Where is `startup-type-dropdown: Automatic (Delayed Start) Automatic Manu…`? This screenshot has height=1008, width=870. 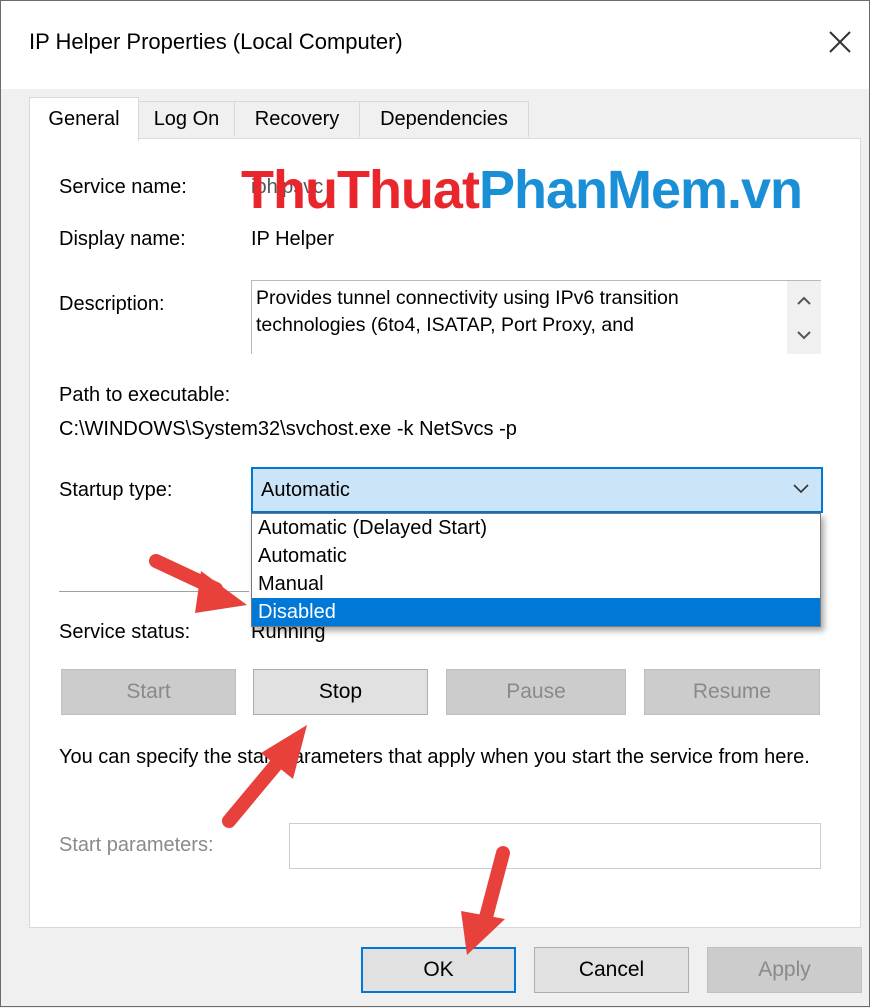 startup-type-dropdown: Automatic (Delayed Start) Automatic Manu… is located at coordinates (536, 570).